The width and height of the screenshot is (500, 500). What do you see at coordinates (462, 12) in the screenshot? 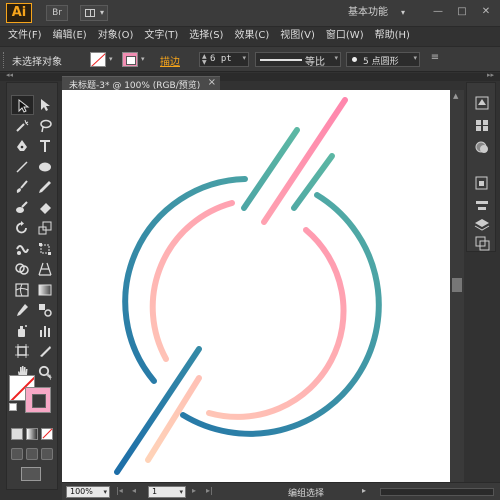
I see `maximize-button: □` at bounding box center [462, 12].